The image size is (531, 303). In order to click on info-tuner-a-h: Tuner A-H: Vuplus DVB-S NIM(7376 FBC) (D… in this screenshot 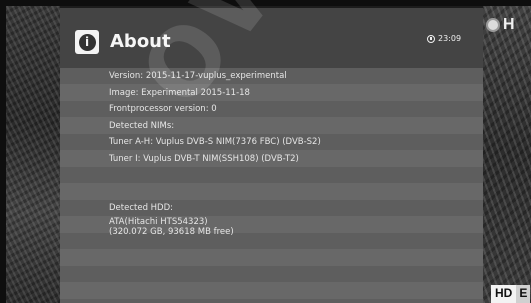, I will do `click(215, 142)`.